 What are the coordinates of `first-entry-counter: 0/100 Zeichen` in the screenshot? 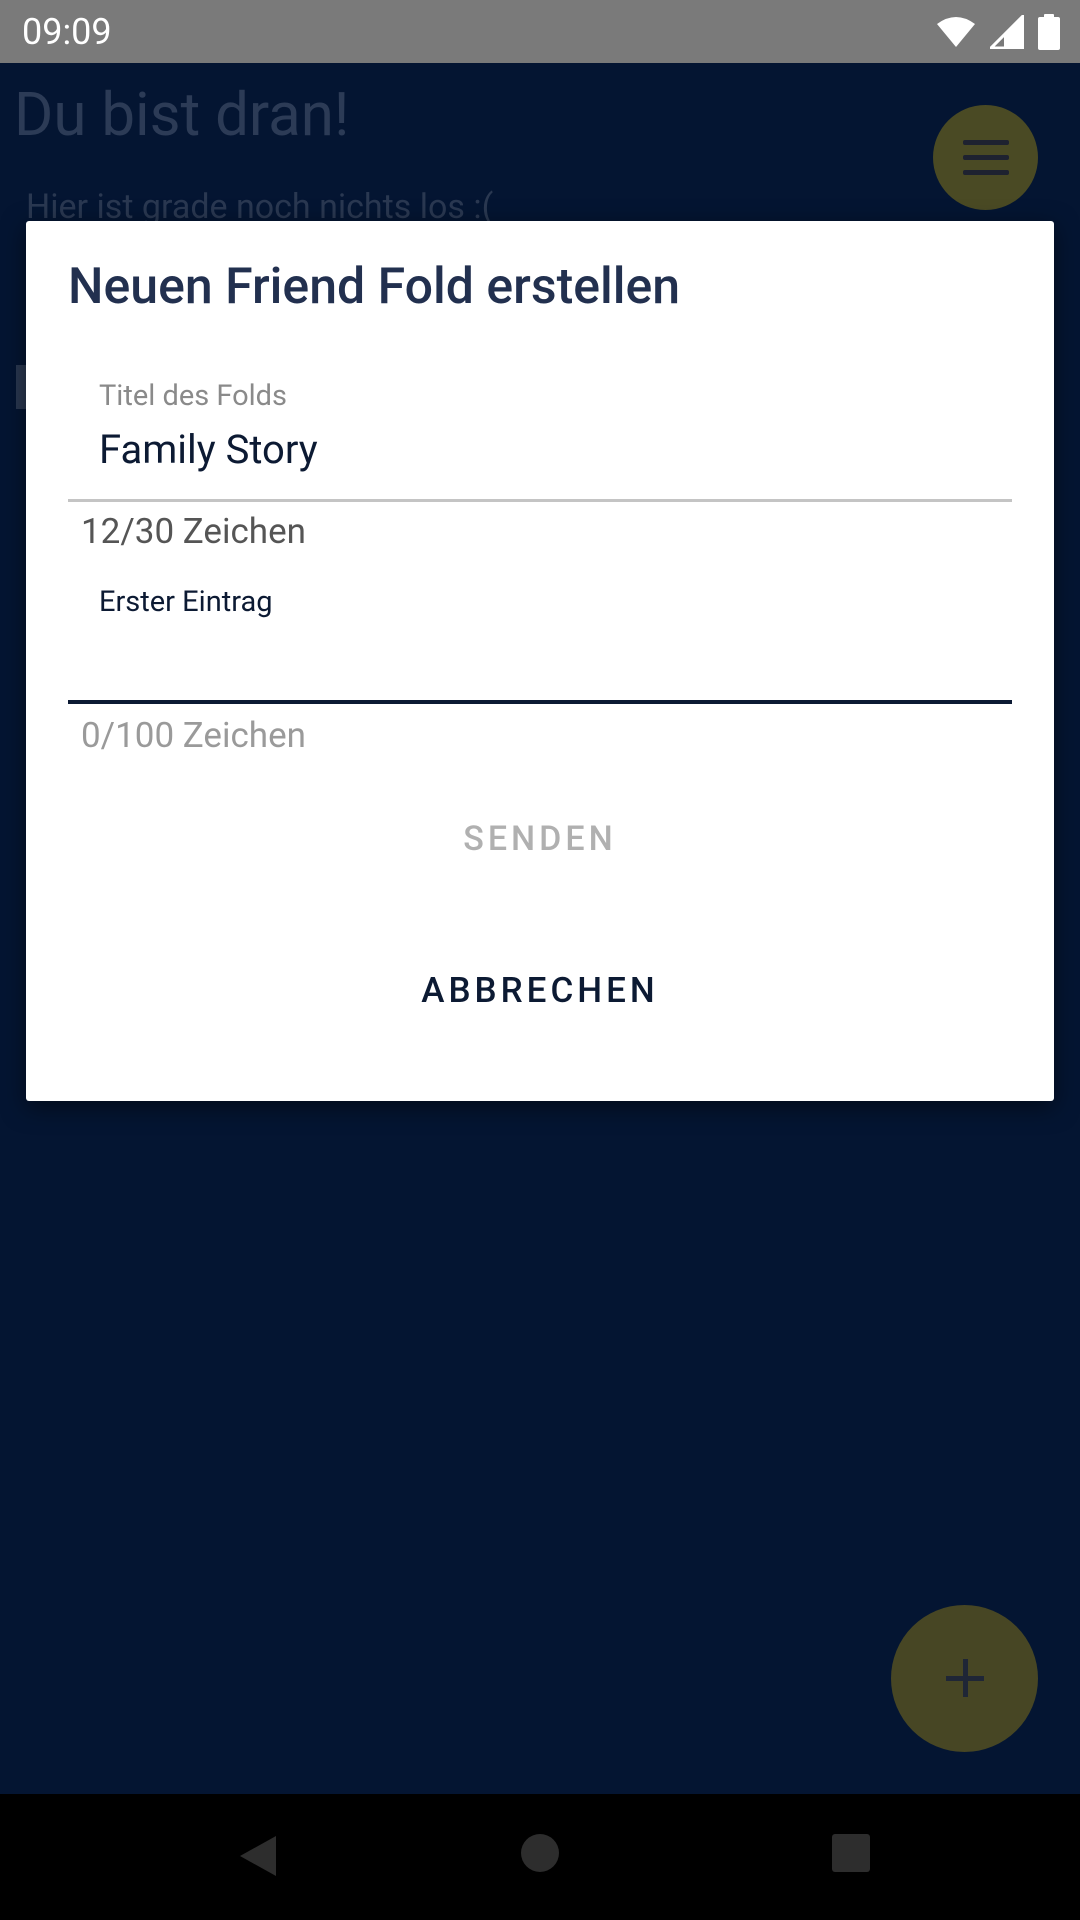 It's located at (193, 735).